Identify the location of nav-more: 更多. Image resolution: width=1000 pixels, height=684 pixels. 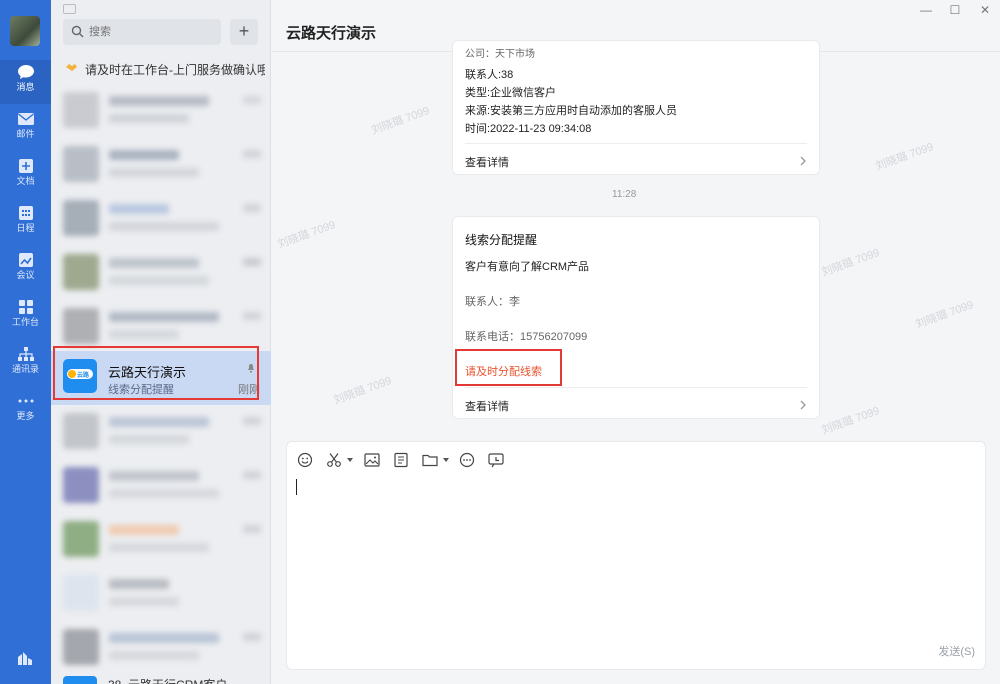
(25, 411).